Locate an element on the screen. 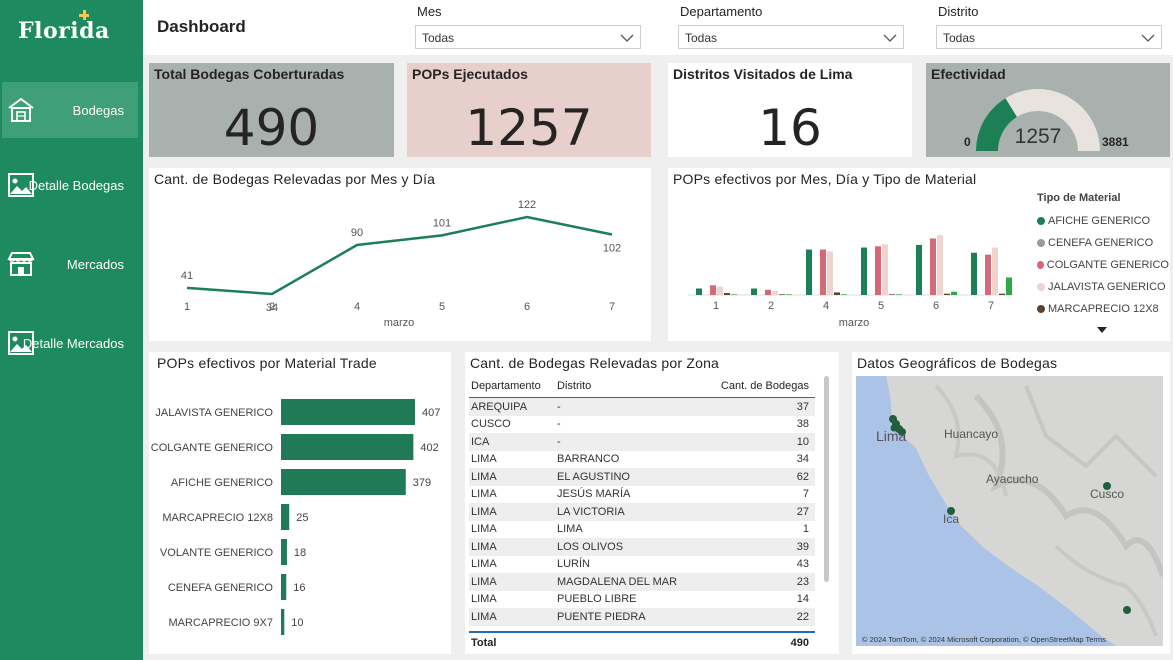 The width and height of the screenshot is (1173, 660). legend-item: COLGANTE GENERICO is located at coordinates (1103, 265).